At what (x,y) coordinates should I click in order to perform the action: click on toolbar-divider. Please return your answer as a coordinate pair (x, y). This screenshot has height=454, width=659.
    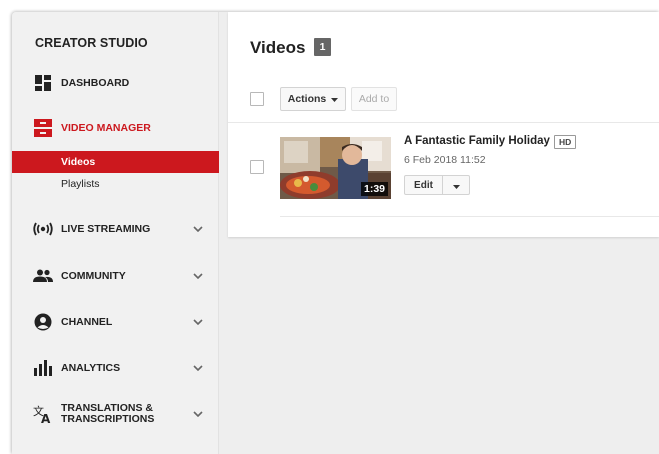
    Looking at the image, I should click on (443, 122).